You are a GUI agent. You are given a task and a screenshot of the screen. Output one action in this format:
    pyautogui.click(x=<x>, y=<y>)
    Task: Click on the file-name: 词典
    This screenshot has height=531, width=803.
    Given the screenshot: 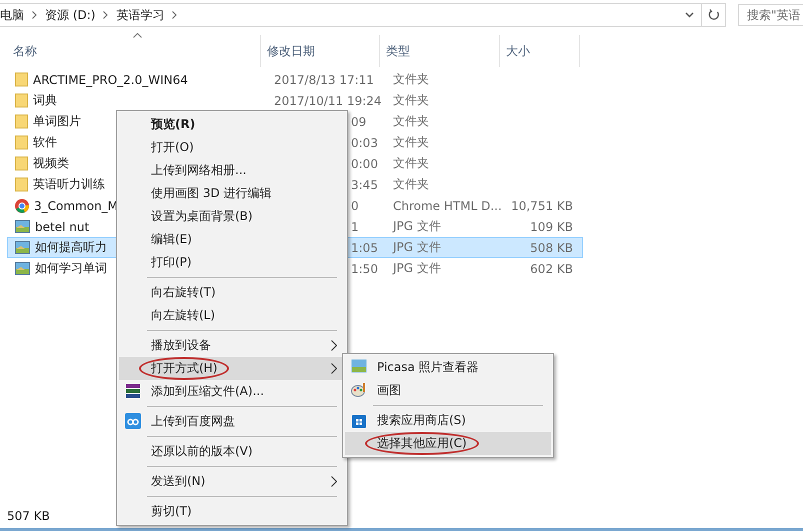 What is the action you would take?
    pyautogui.click(x=45, y=100)
    